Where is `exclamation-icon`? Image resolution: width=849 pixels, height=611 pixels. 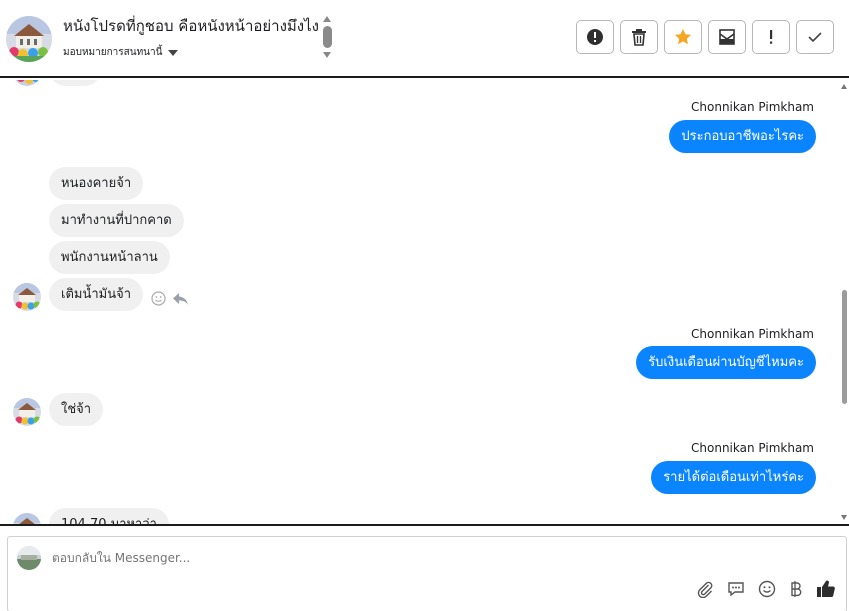 exclamation-icon is located at coordinates (771, 37).